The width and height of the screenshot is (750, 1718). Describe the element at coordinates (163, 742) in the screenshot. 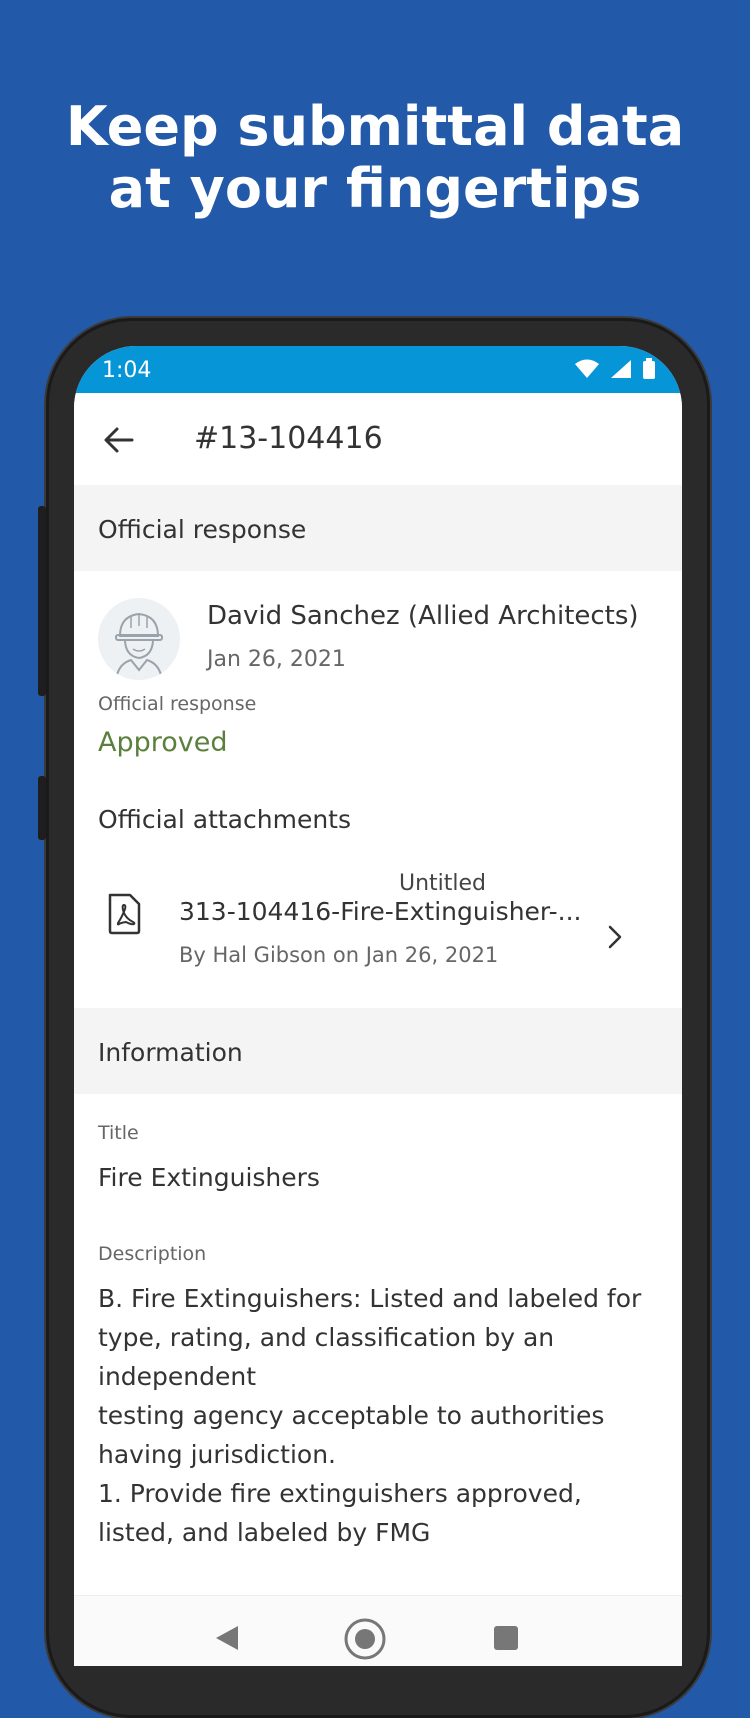

I see `official-response-status: Approved` at that location.